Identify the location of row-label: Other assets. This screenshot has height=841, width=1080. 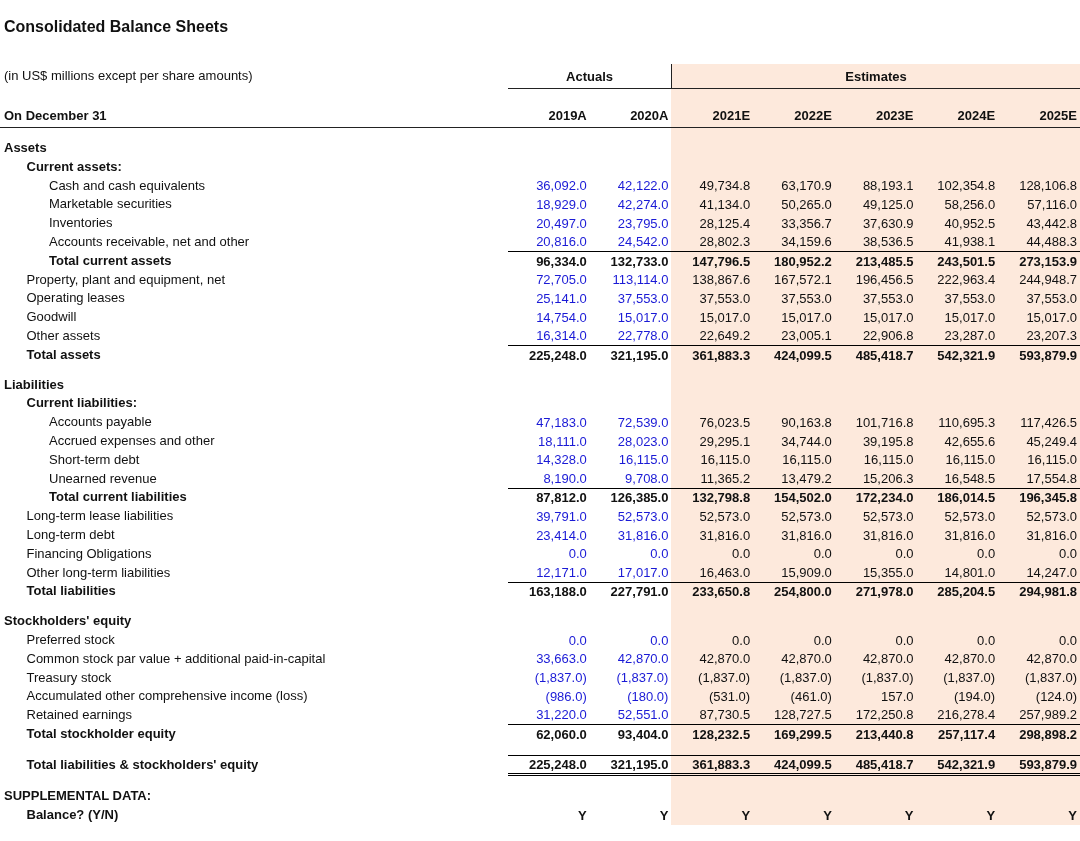
(63, 335).